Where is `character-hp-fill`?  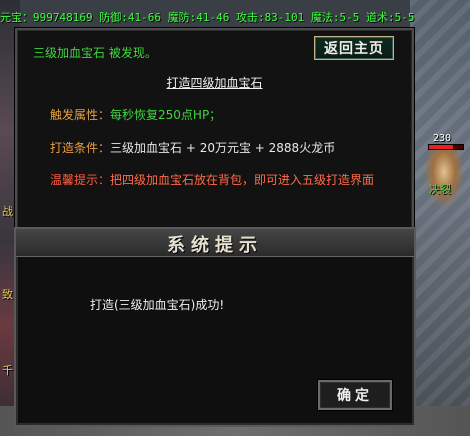 character-hp-fill is located at coordinates (441, 147).